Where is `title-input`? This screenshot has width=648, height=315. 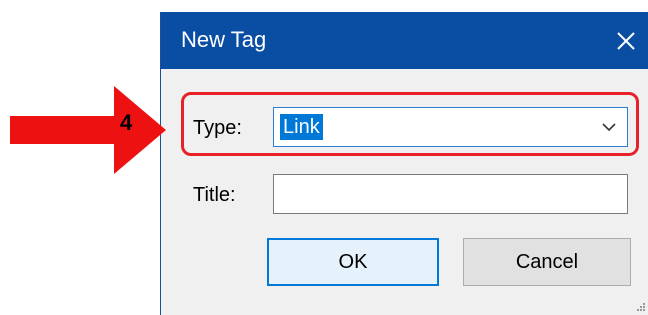 title-input is located at coordinates (450, 194).